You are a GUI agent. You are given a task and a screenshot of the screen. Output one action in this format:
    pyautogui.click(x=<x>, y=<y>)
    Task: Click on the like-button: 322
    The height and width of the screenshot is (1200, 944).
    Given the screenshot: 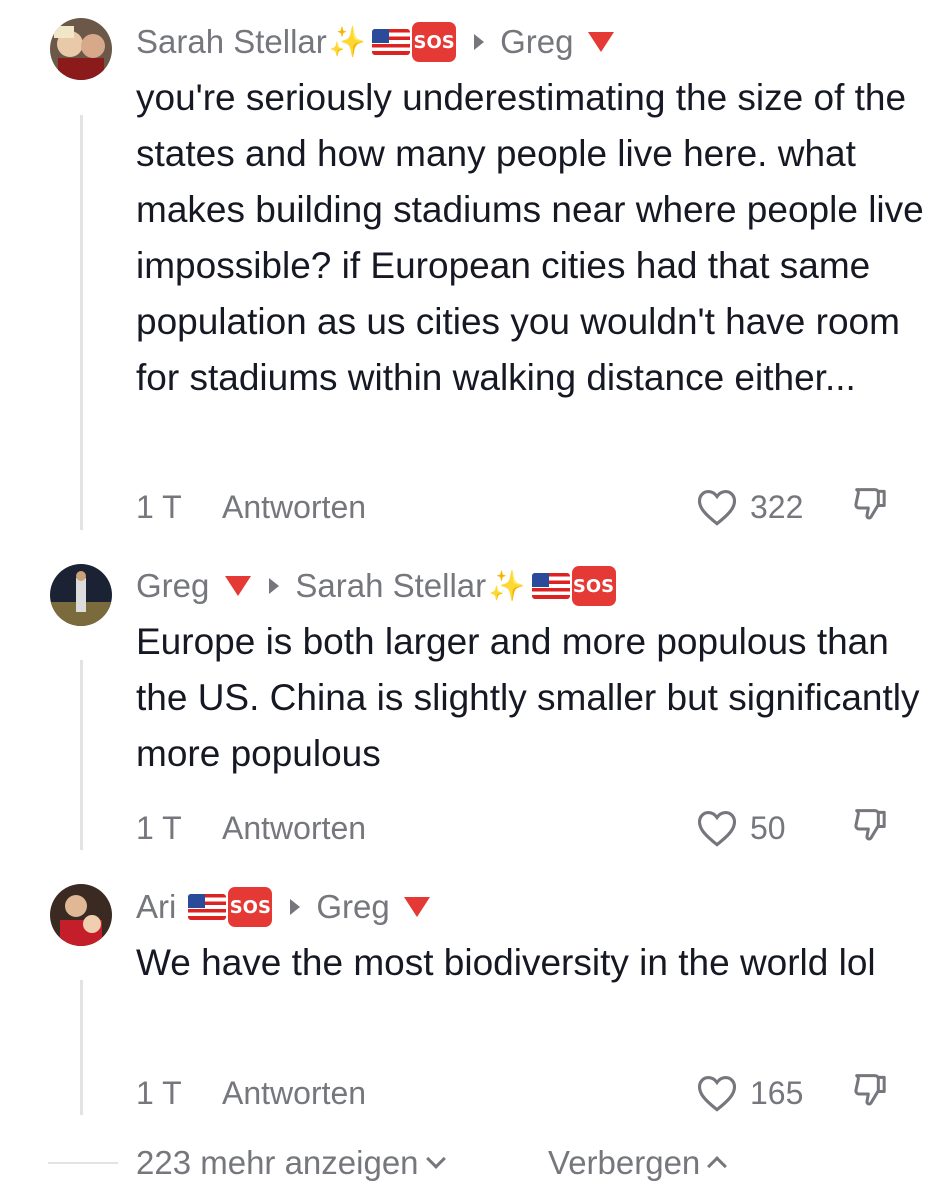 What is the action you would take?
    pyautogui.click(x=749, y=507)
    